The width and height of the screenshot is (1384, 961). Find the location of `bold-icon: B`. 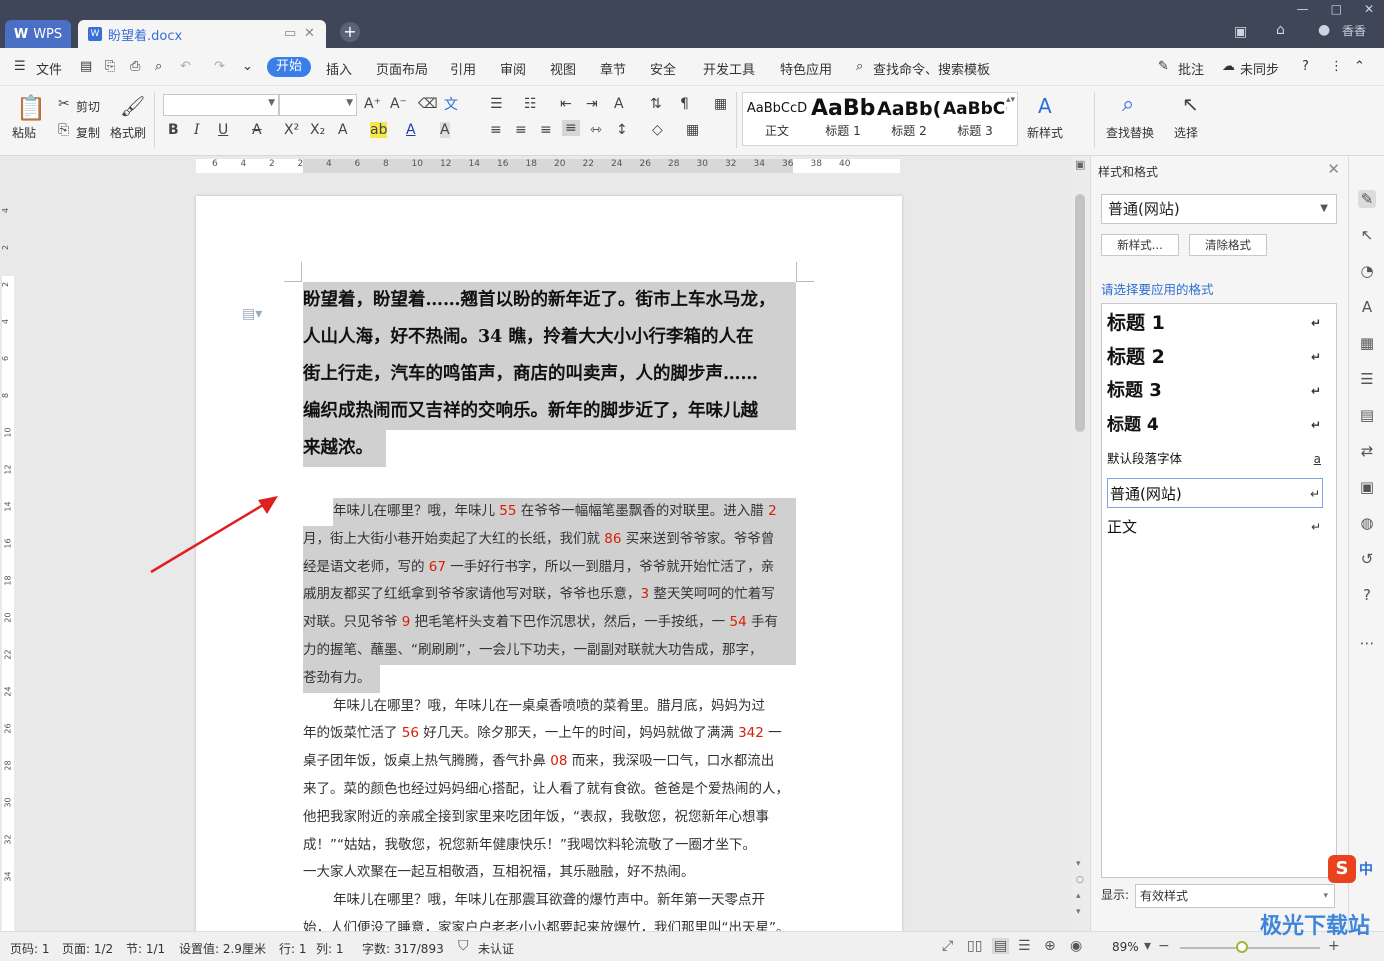

bold-icon: B is located at coordinates (173, 130).